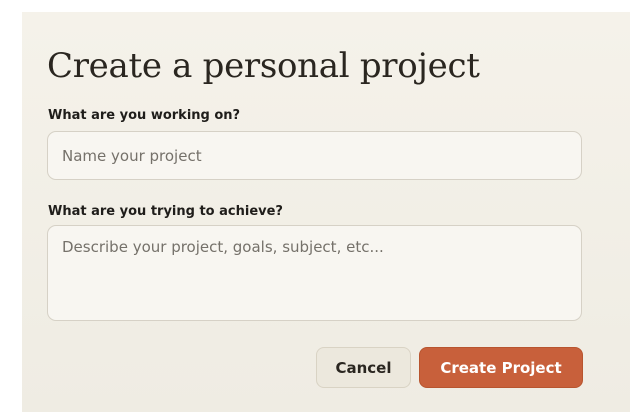 This screenshot has width=630, height=412. I want to click on project-name-input, so click(314, 155).